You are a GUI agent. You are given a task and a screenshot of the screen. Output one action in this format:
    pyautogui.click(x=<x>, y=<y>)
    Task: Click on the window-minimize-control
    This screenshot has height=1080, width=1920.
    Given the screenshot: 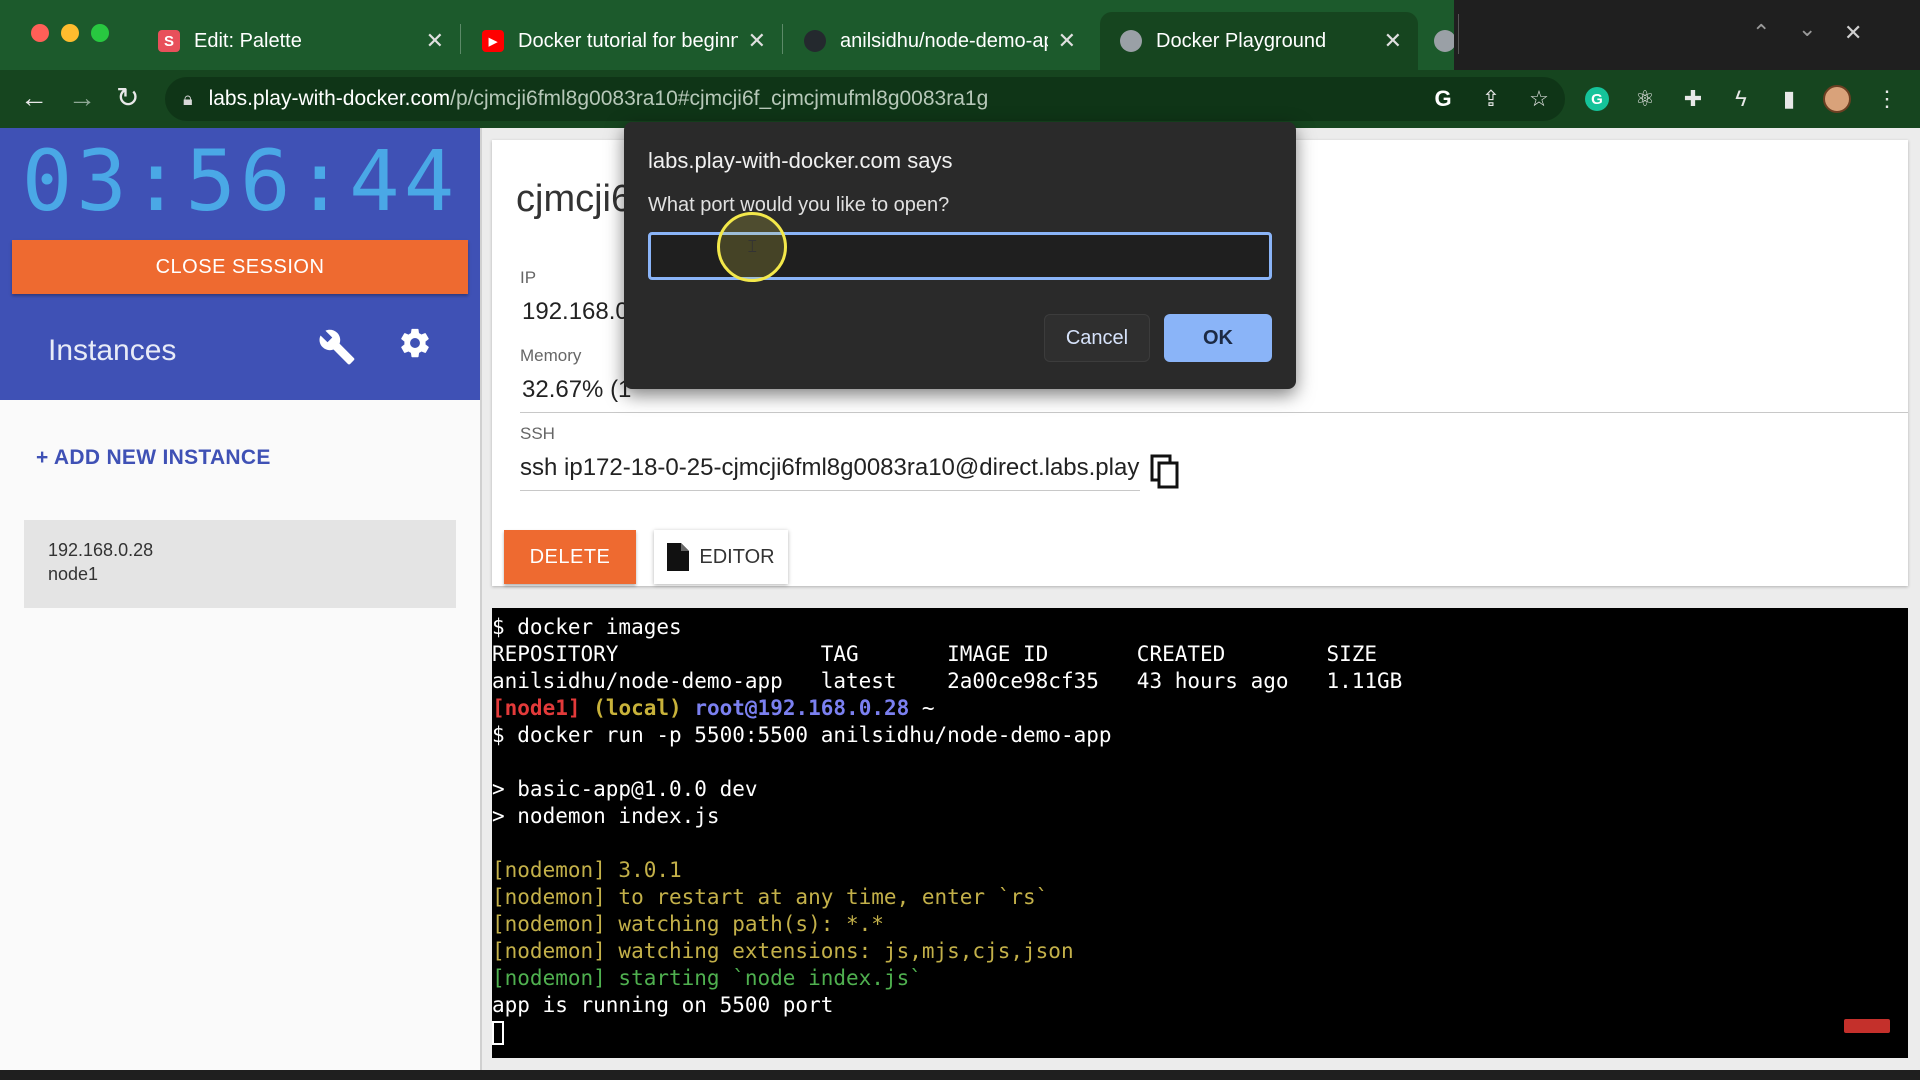 What is the action you would take?
    pyautogui.click(x=70, y=33)
    